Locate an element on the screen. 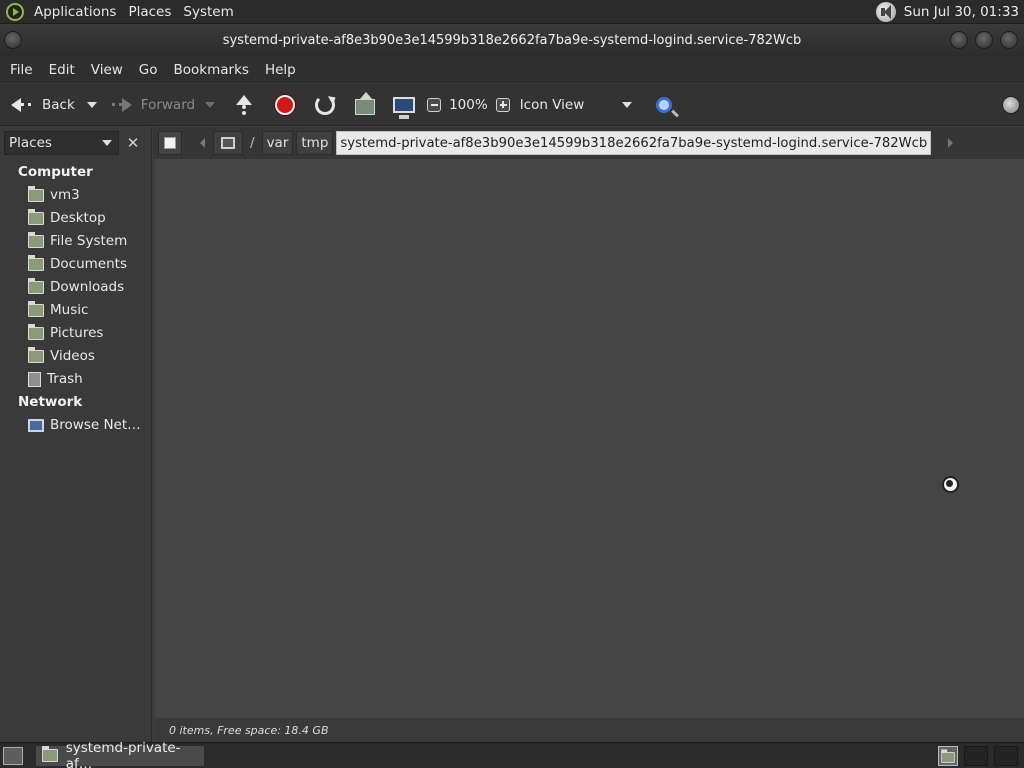  search-button is located at coordinates (664, 105).